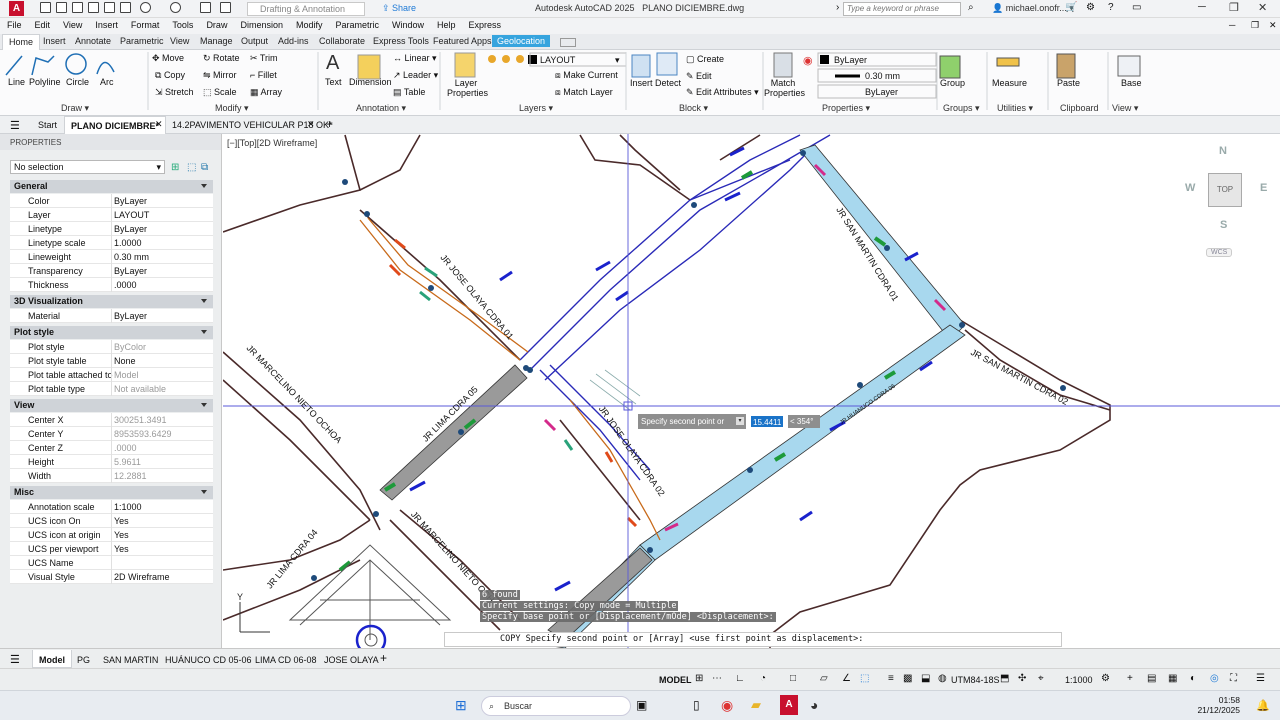  What do you see at coordinates (111, 201) in the screenshot?
I see `property-row: Color ByLayer` at bounding box center [111, 201].